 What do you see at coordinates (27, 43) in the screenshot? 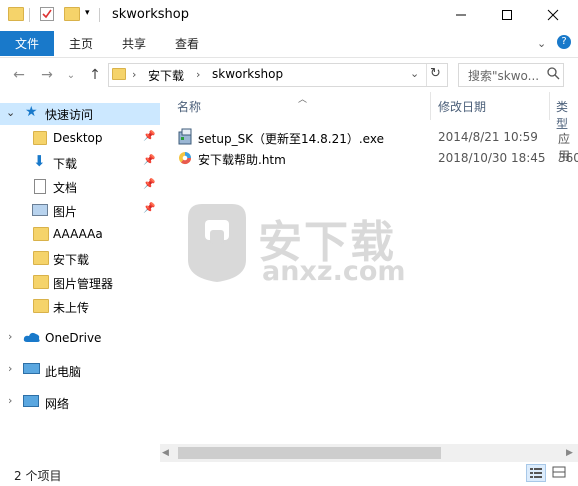
I see `tab-file: 文件` at bounding box center [27, 43].